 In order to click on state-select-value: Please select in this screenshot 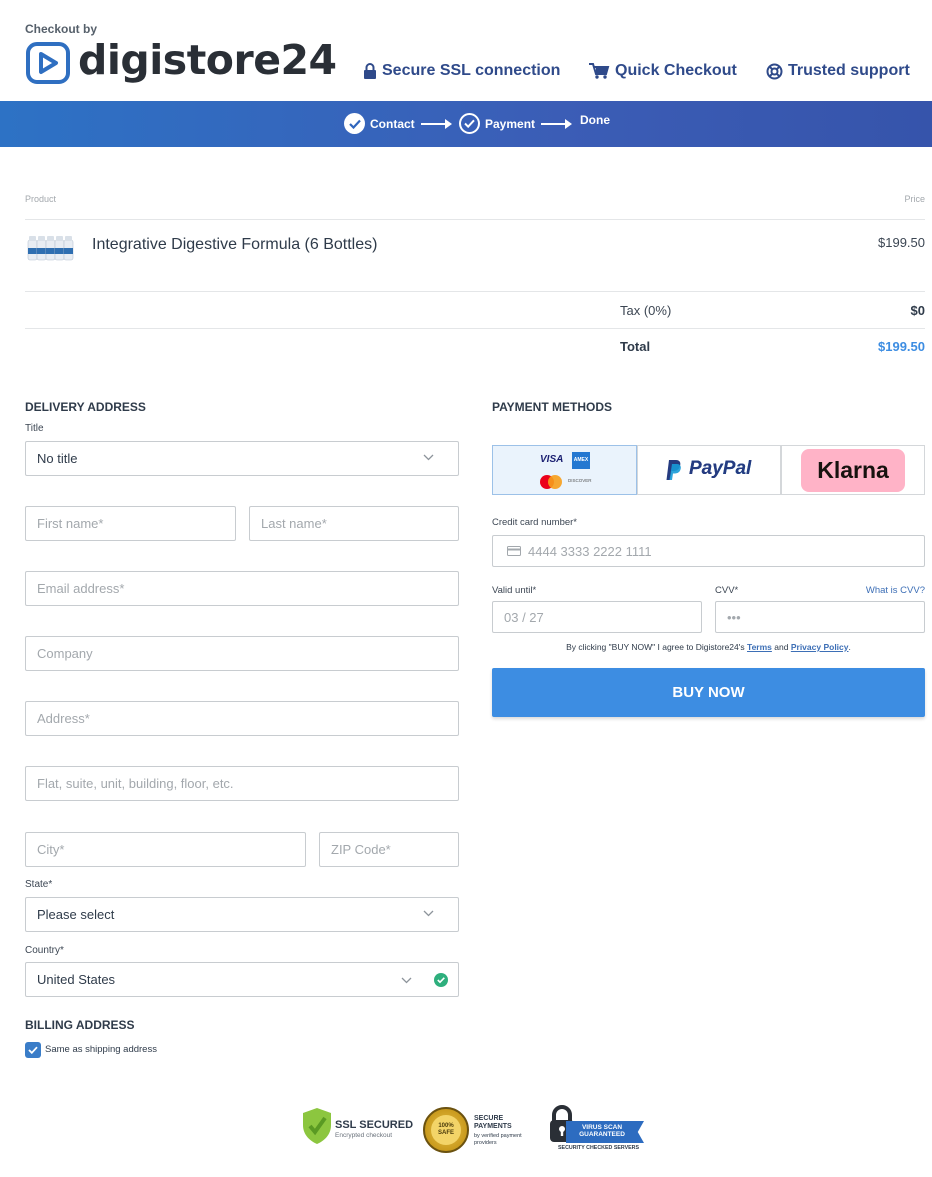, I will do `click(76, 914)`.